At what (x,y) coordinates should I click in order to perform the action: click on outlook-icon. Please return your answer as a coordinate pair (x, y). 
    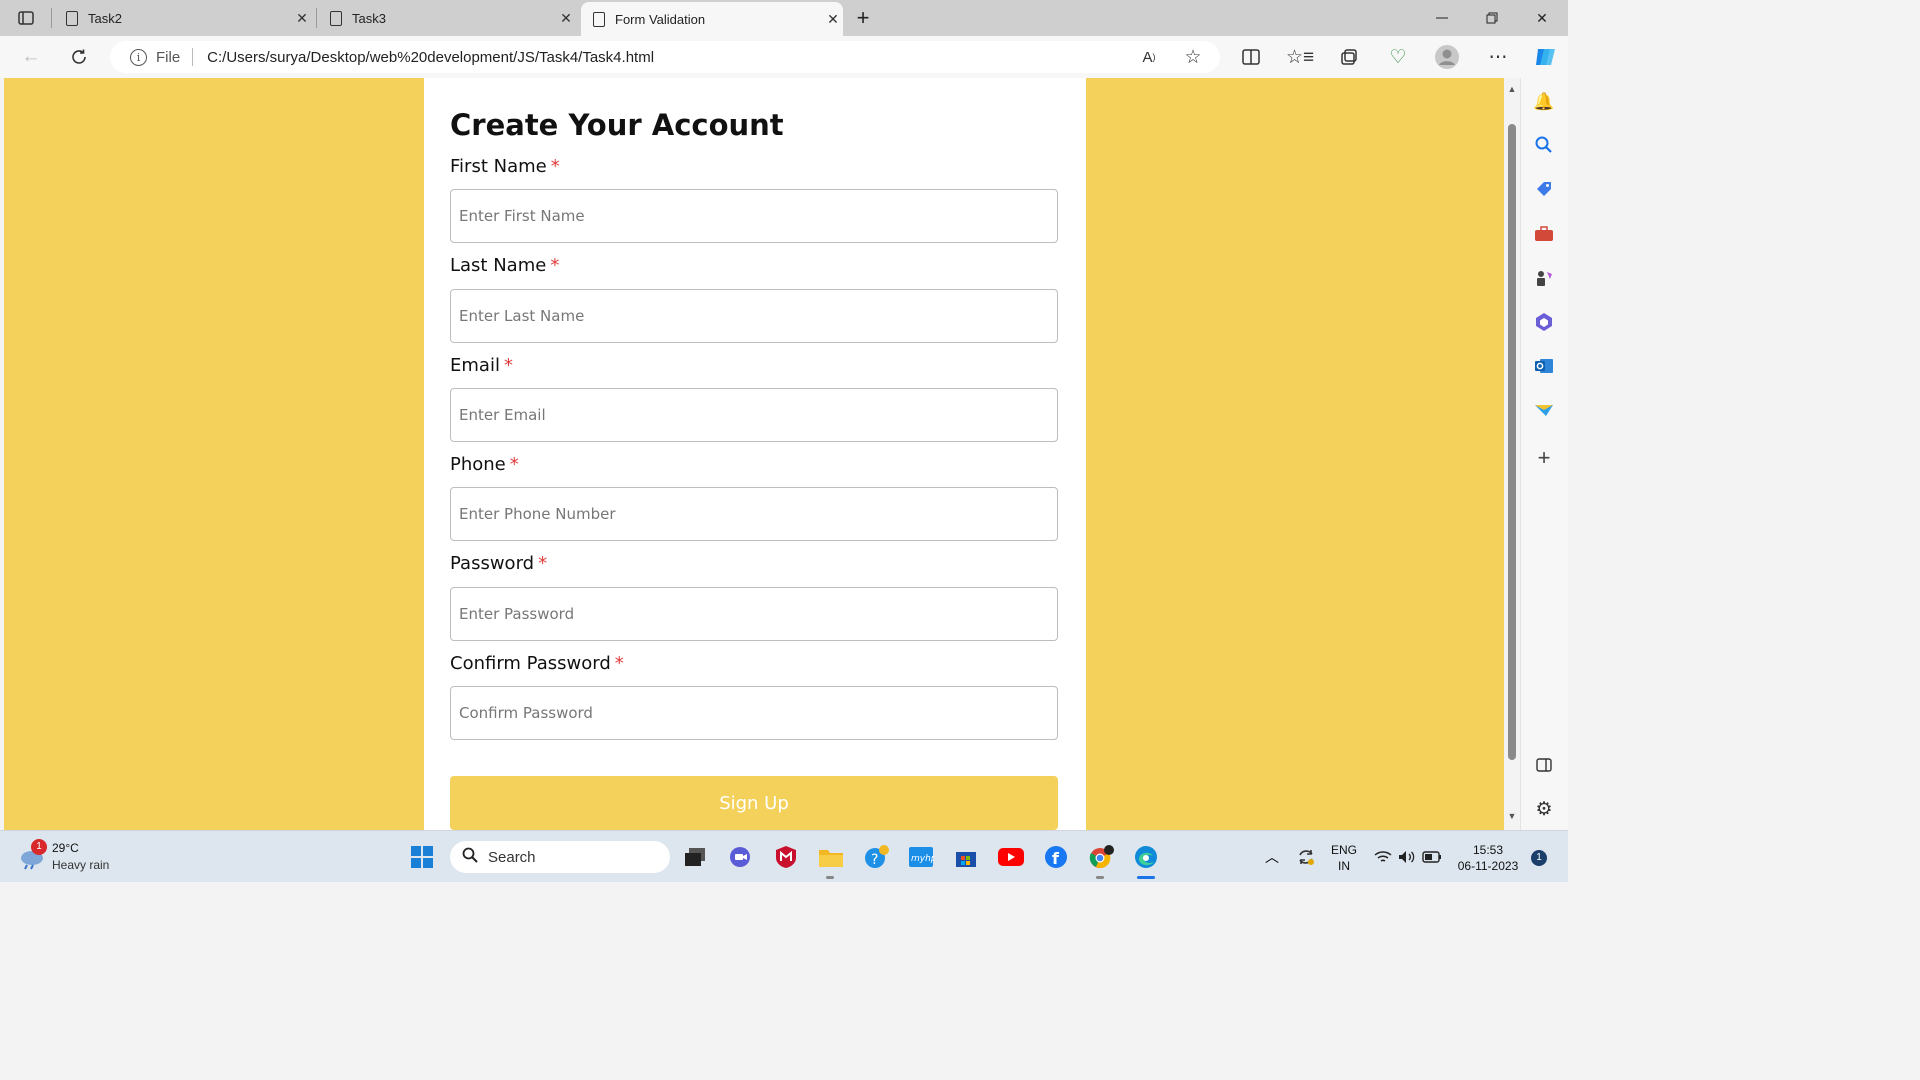
    Looking at the image, I should click on (1544, 366).